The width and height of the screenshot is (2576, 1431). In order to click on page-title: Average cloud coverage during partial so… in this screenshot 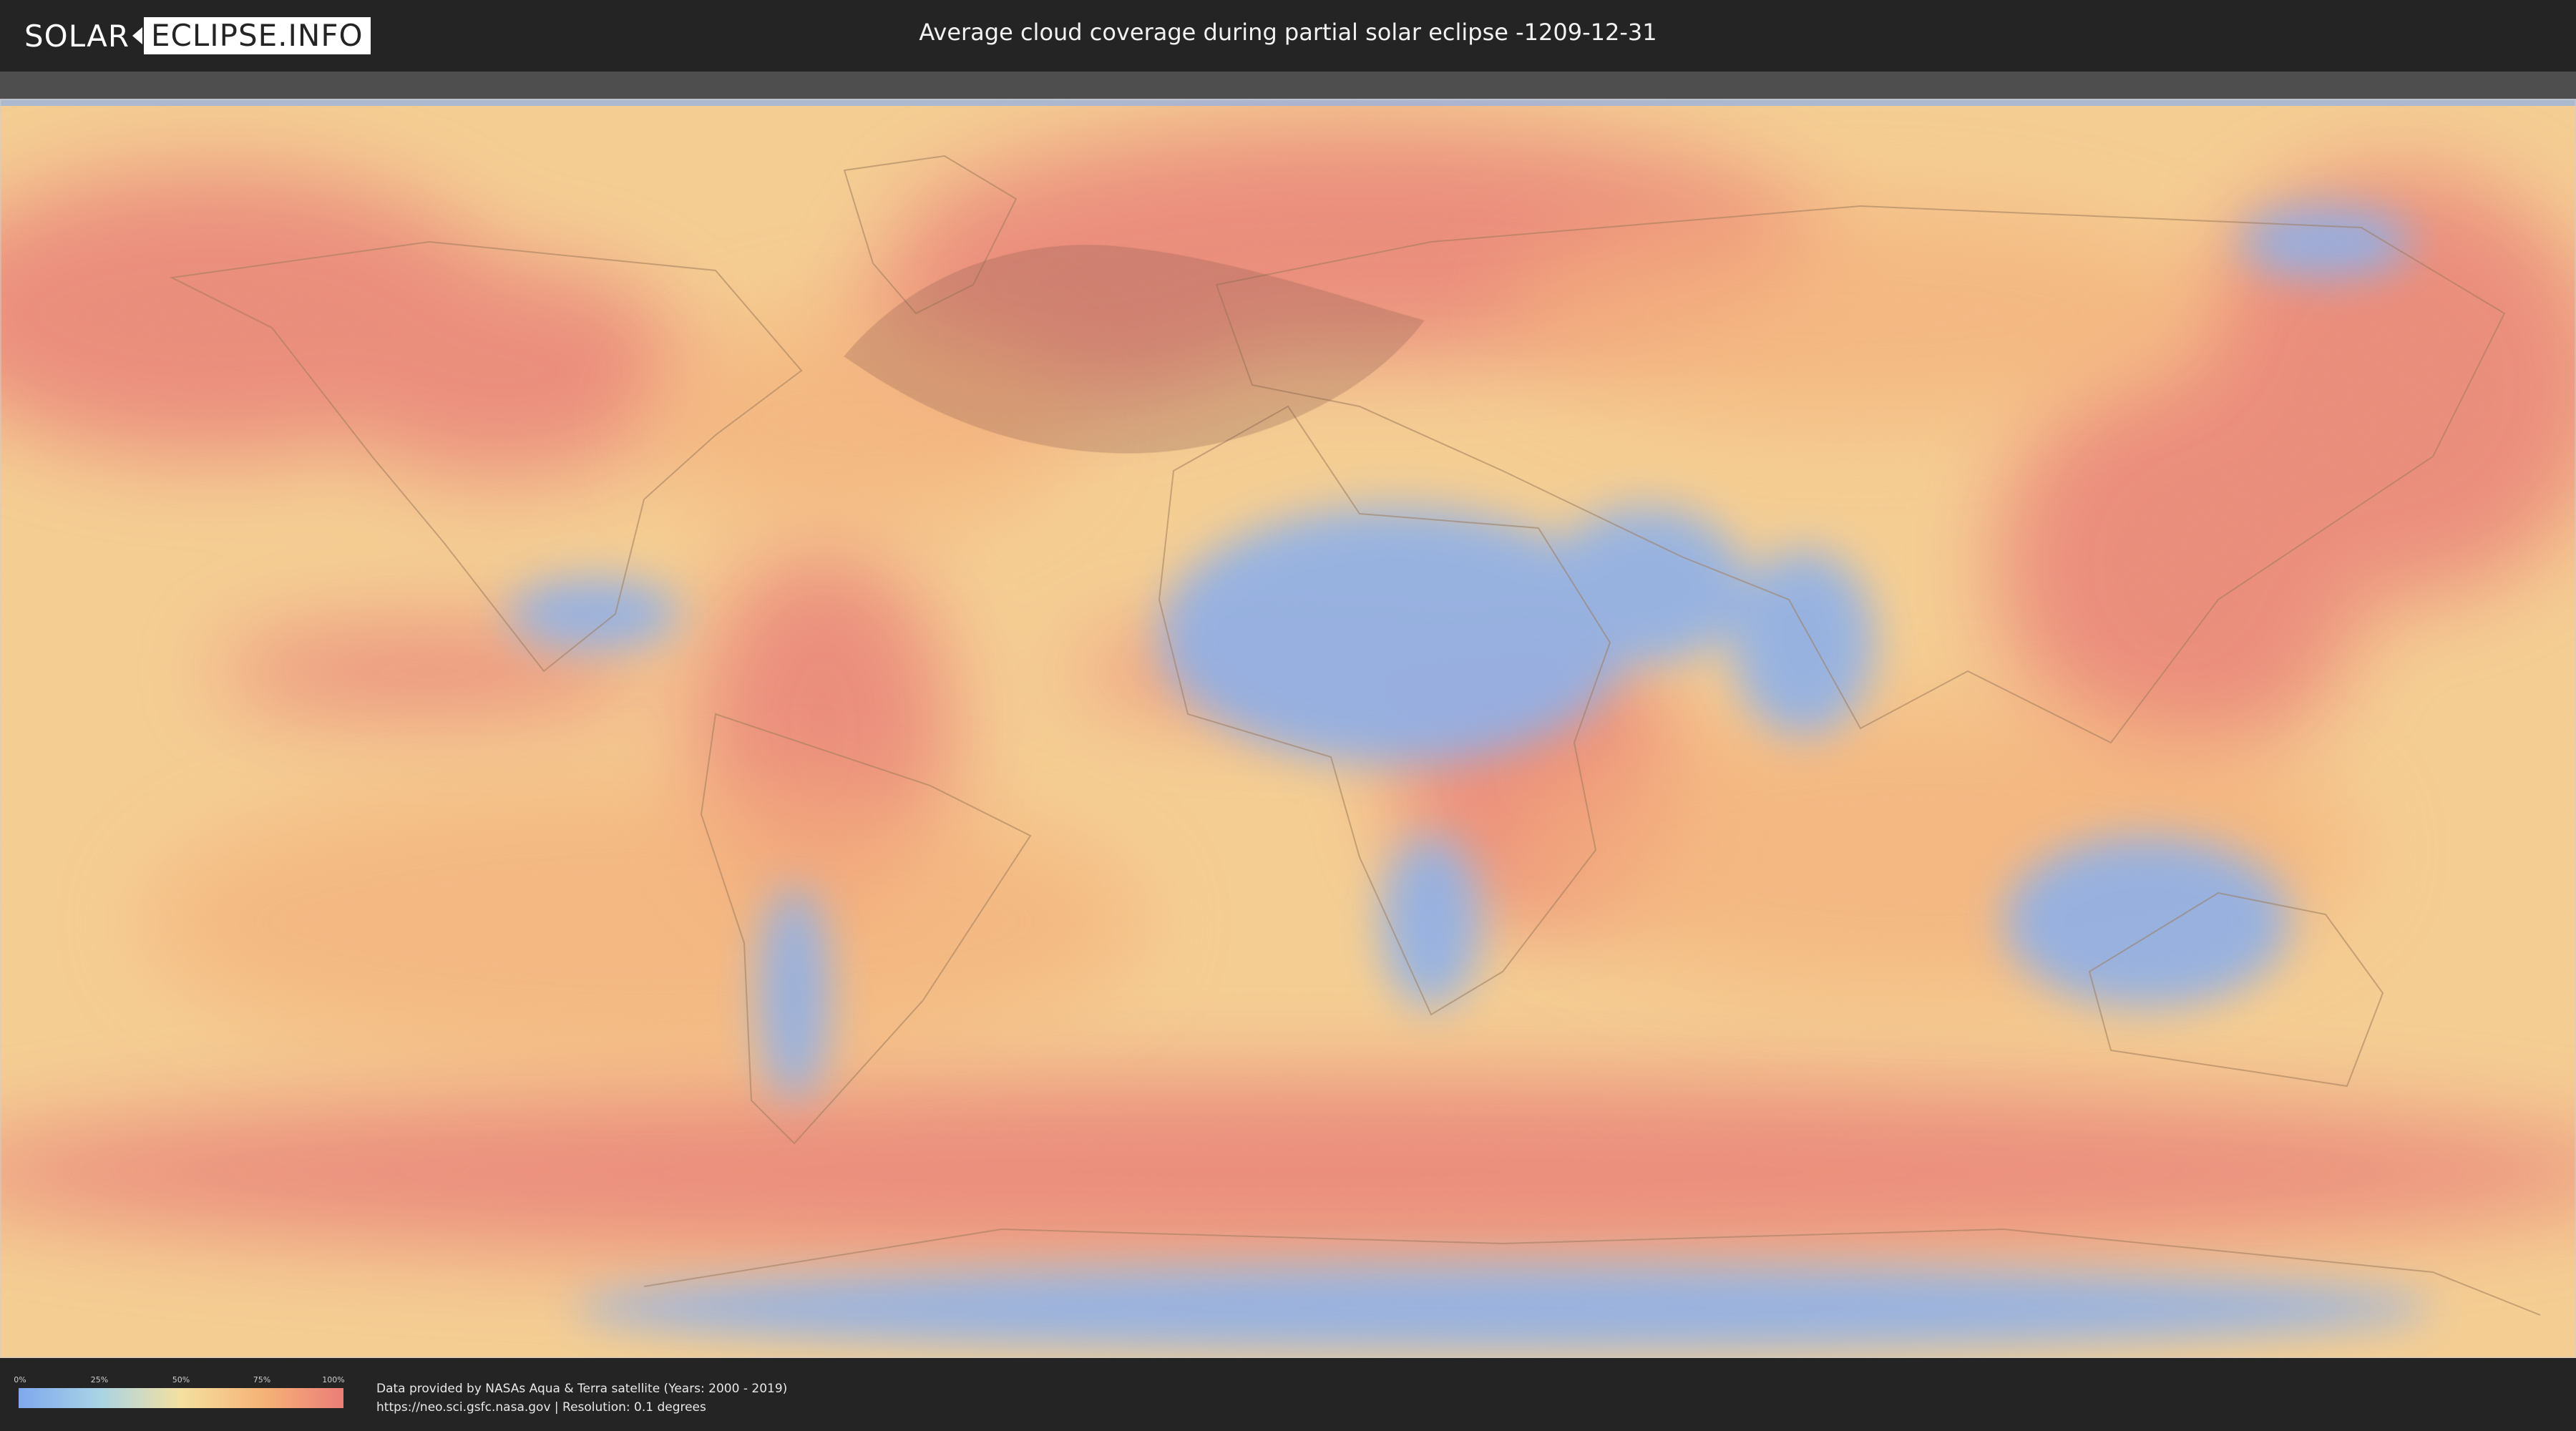, I will do `click(1288, 32)`.